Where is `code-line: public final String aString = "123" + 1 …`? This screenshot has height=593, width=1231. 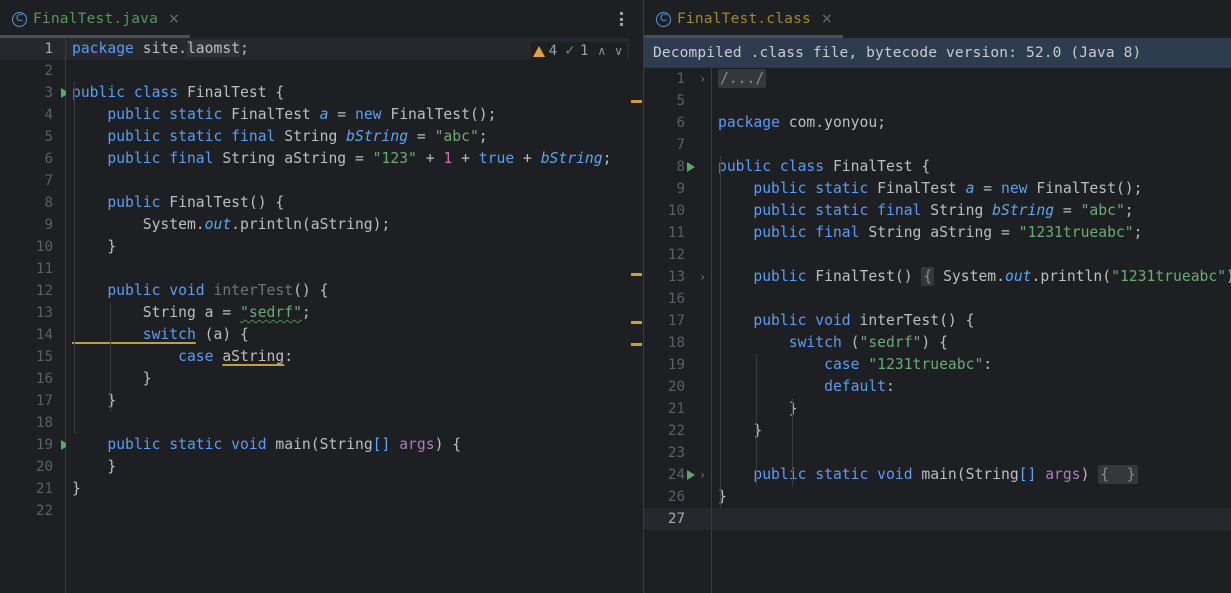 code-line: public final String aString = "123" + 1 … is located at coordinates (347, 159).